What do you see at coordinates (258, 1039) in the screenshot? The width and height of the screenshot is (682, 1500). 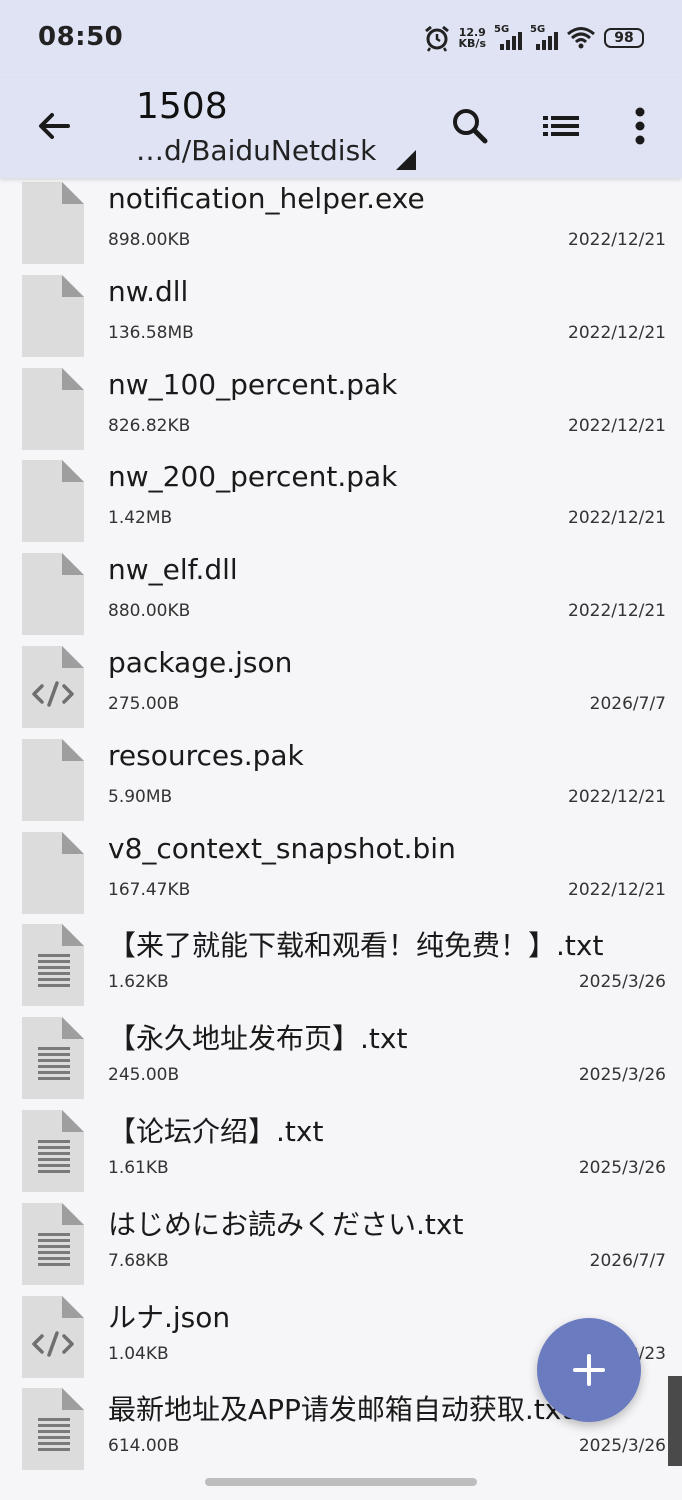 I see `file-name: 【永久地址发布页】.txt` at bounding box center [258, 1039].